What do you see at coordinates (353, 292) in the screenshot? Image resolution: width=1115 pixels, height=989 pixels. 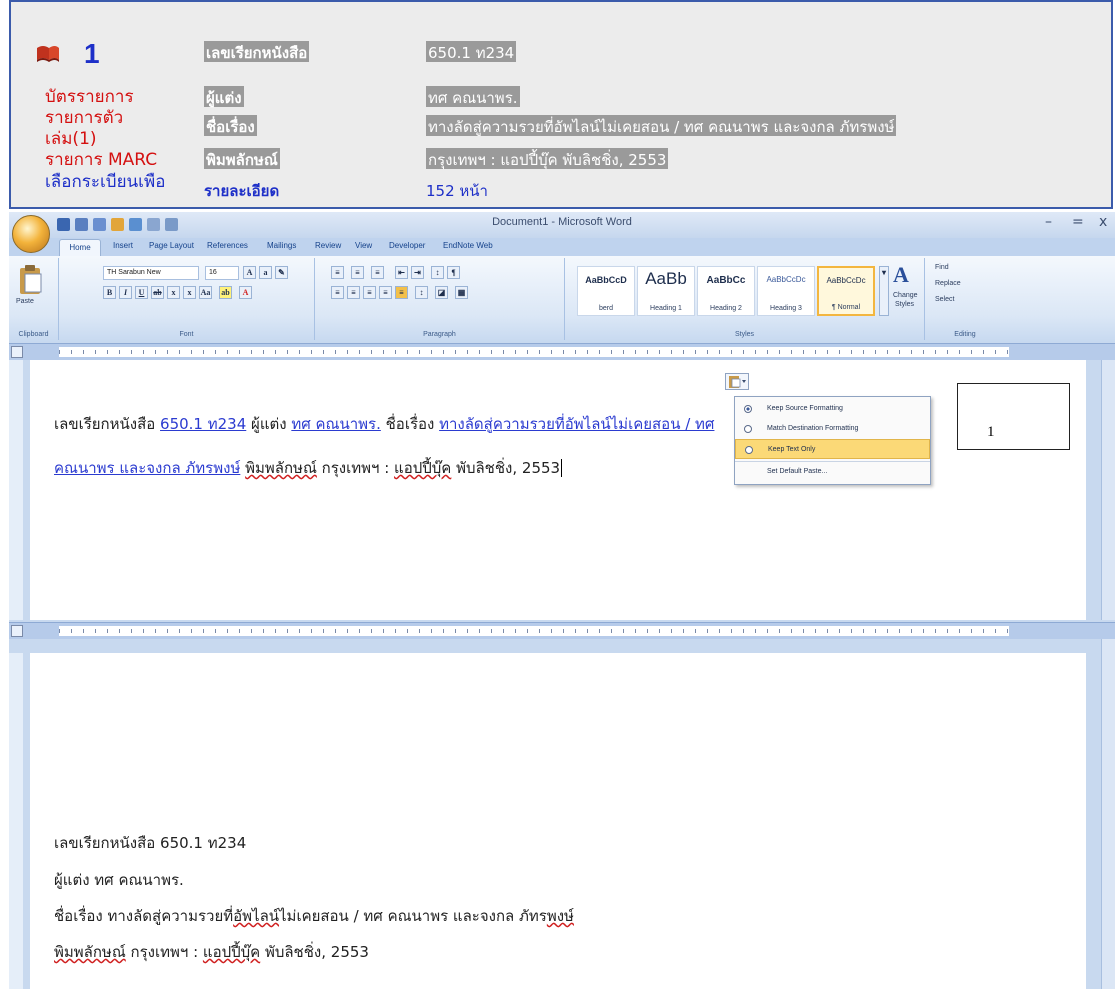 I see `align-center-icon: ≡` at bounding box center [353, 292].